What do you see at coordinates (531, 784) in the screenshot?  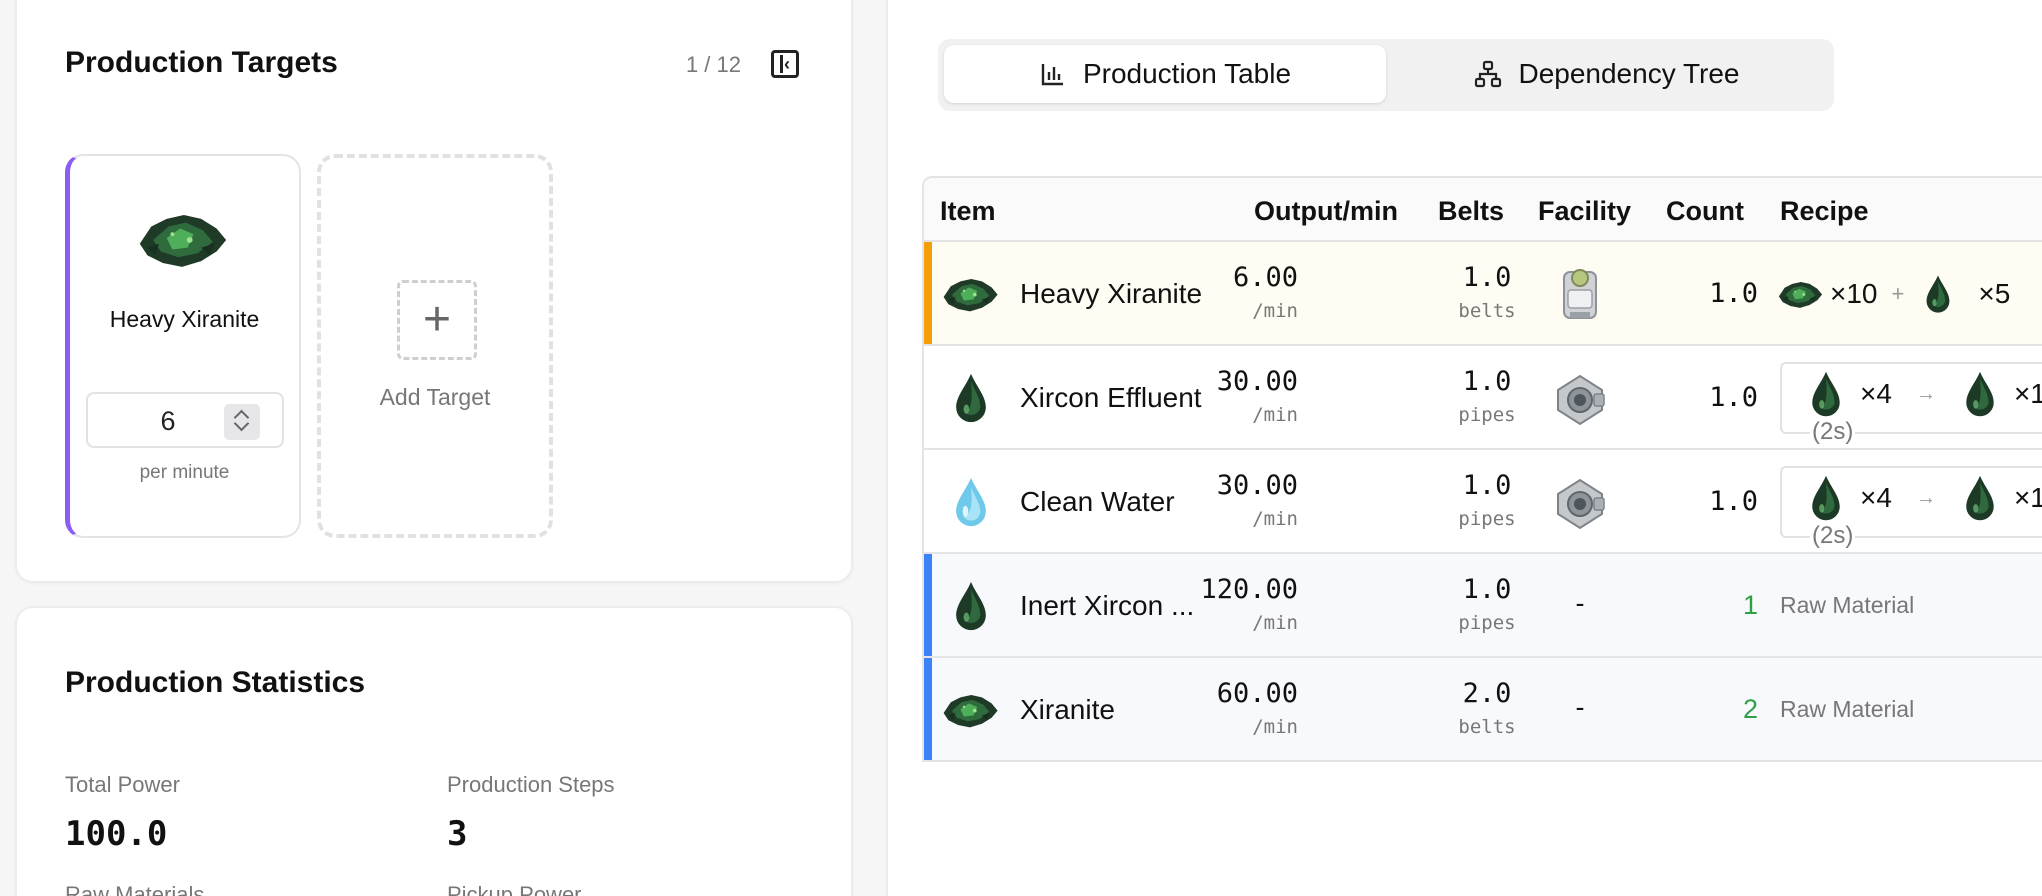 I see `production-steps-label: Production Steps` at bounding box center [531, 784].